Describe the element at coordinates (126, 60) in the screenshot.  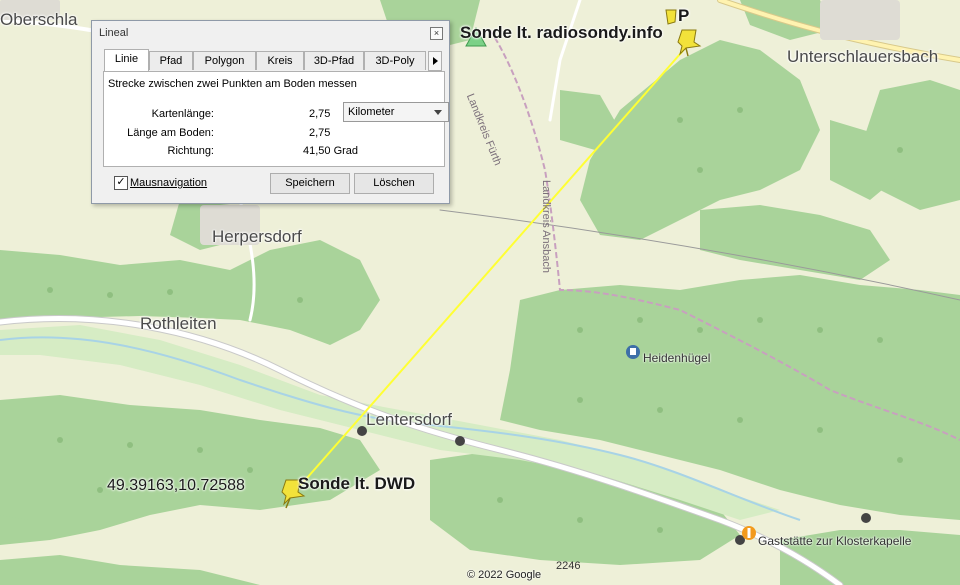
I see `tab-linie: Linie` at that location.